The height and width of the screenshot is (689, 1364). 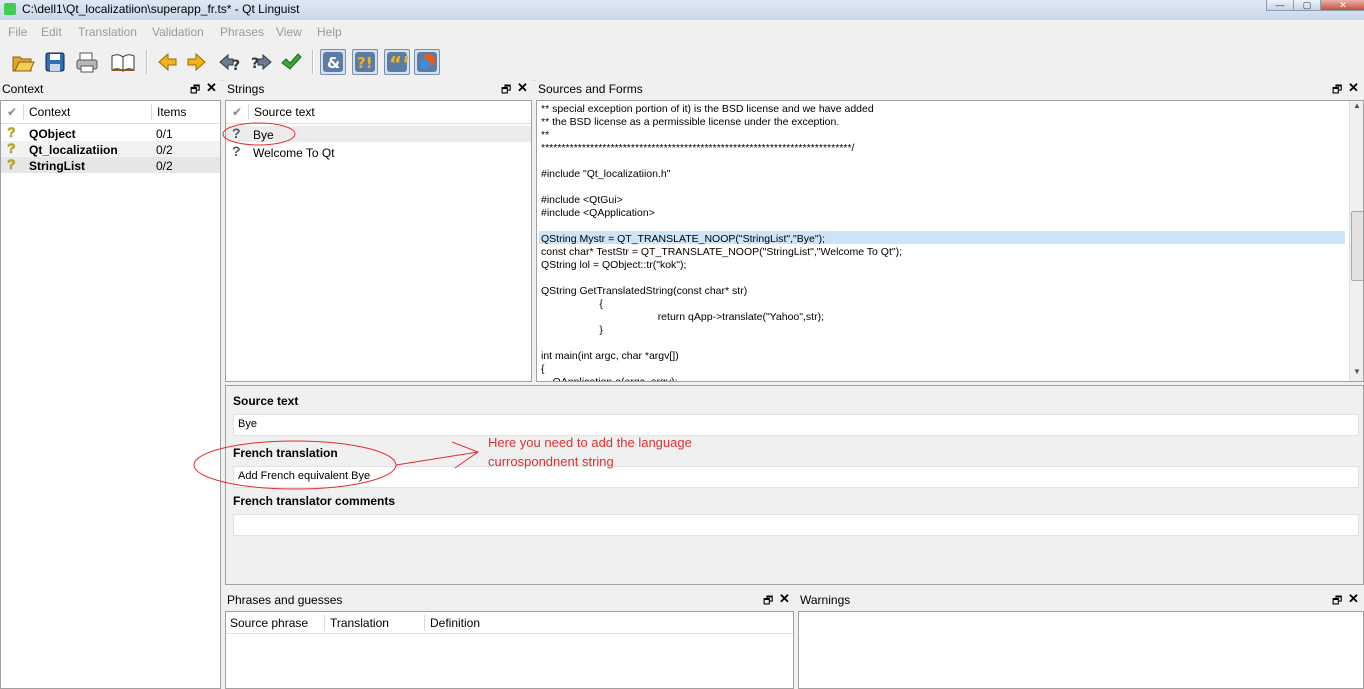 What do you see at coordinates (110, 89) in the screenshot?
I see `context-dock-header: Context 🗗 ✕` at bounding box center [110, 89].